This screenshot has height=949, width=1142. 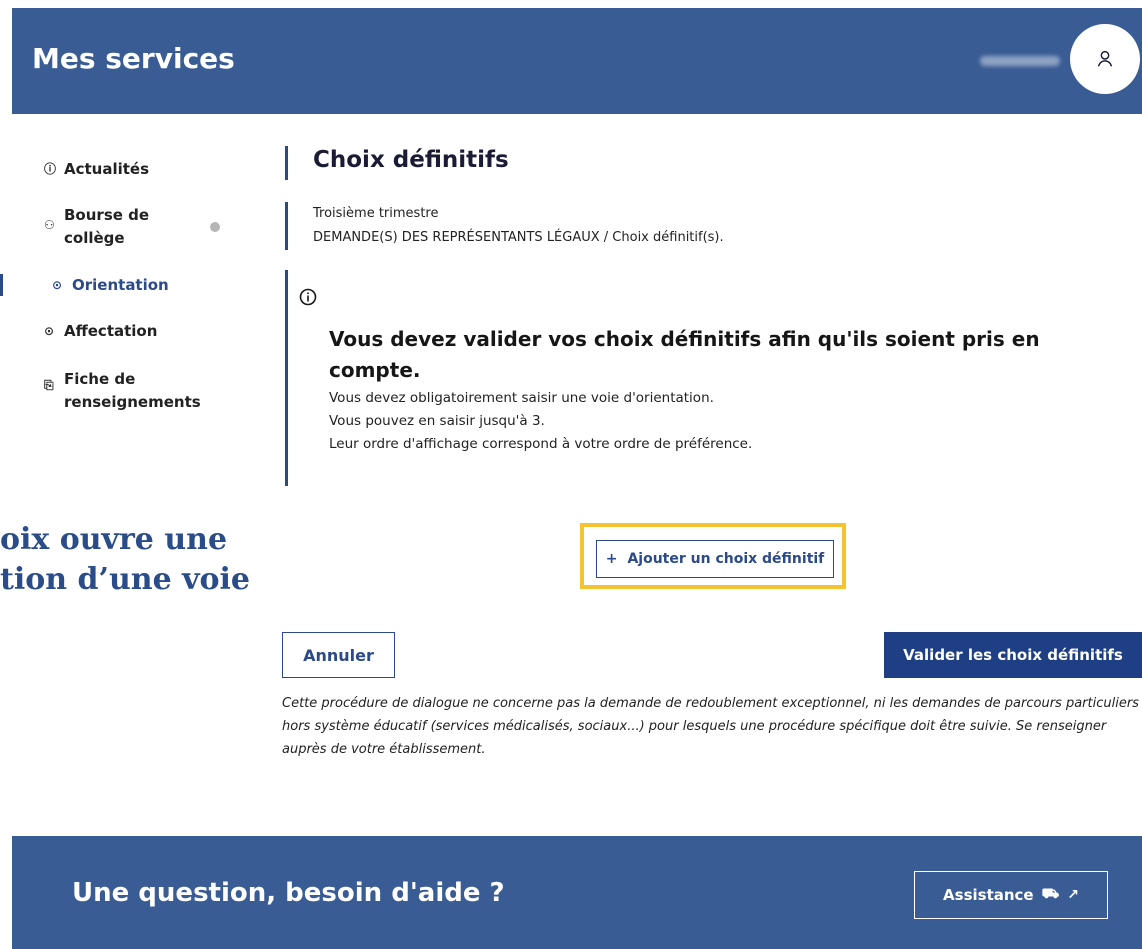 I want to click on title-accent, so click(x=286, y=163).